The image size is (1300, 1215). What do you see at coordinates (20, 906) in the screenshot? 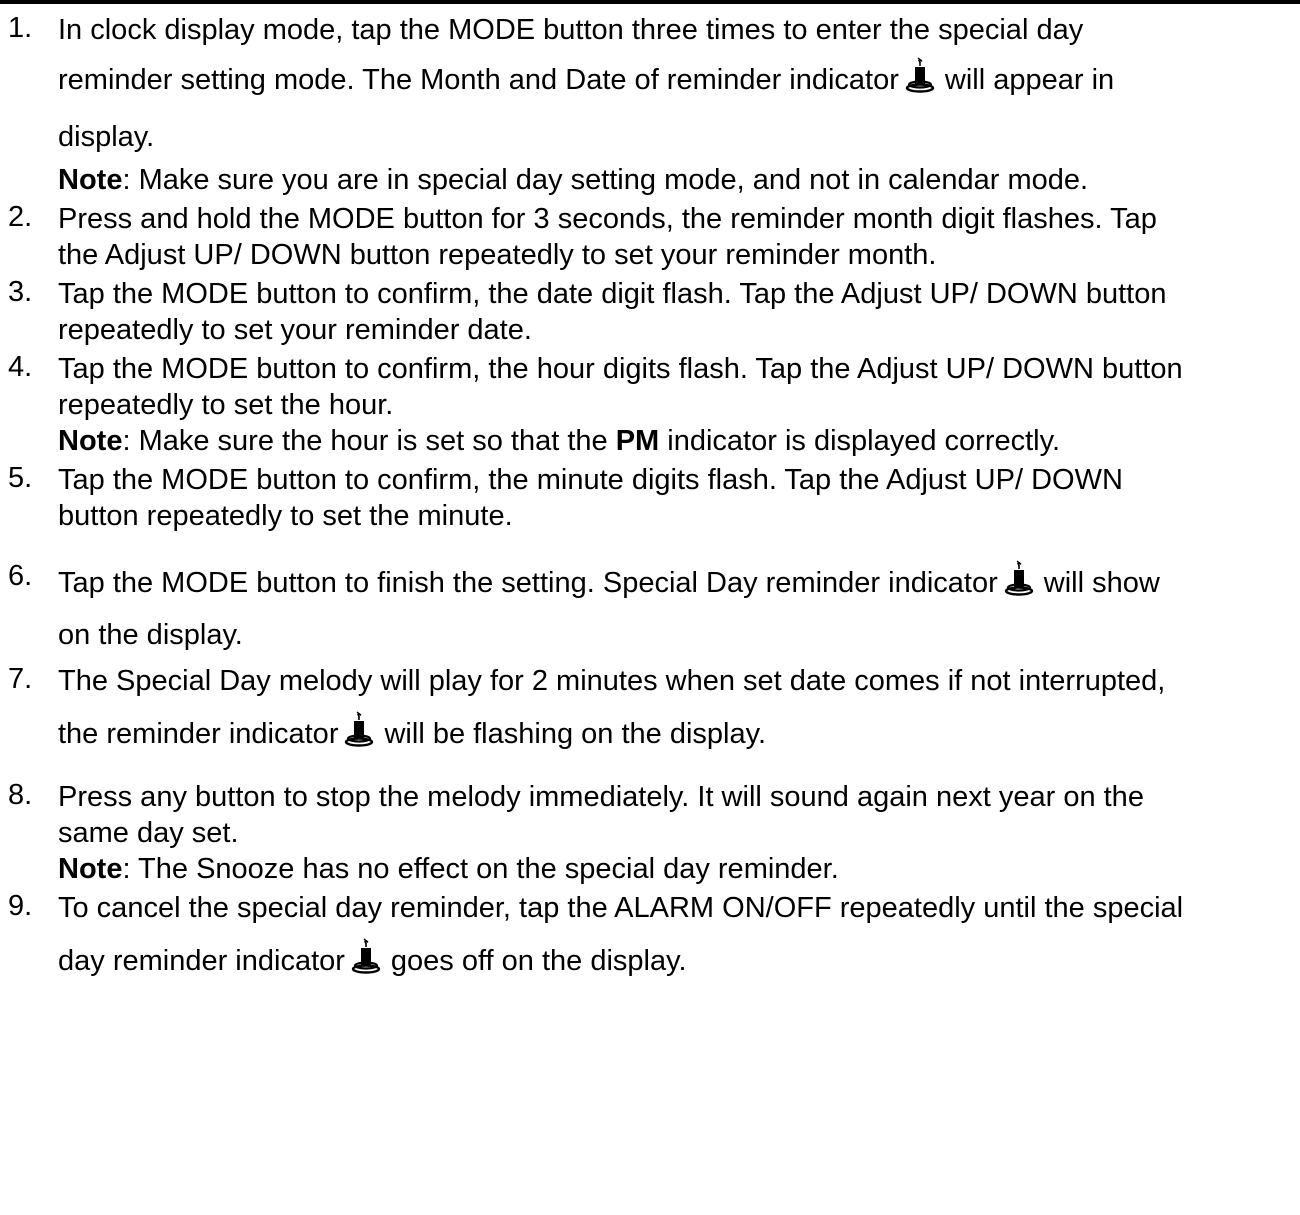
I see `item-number: 9.` at bounding box center [20, 906].